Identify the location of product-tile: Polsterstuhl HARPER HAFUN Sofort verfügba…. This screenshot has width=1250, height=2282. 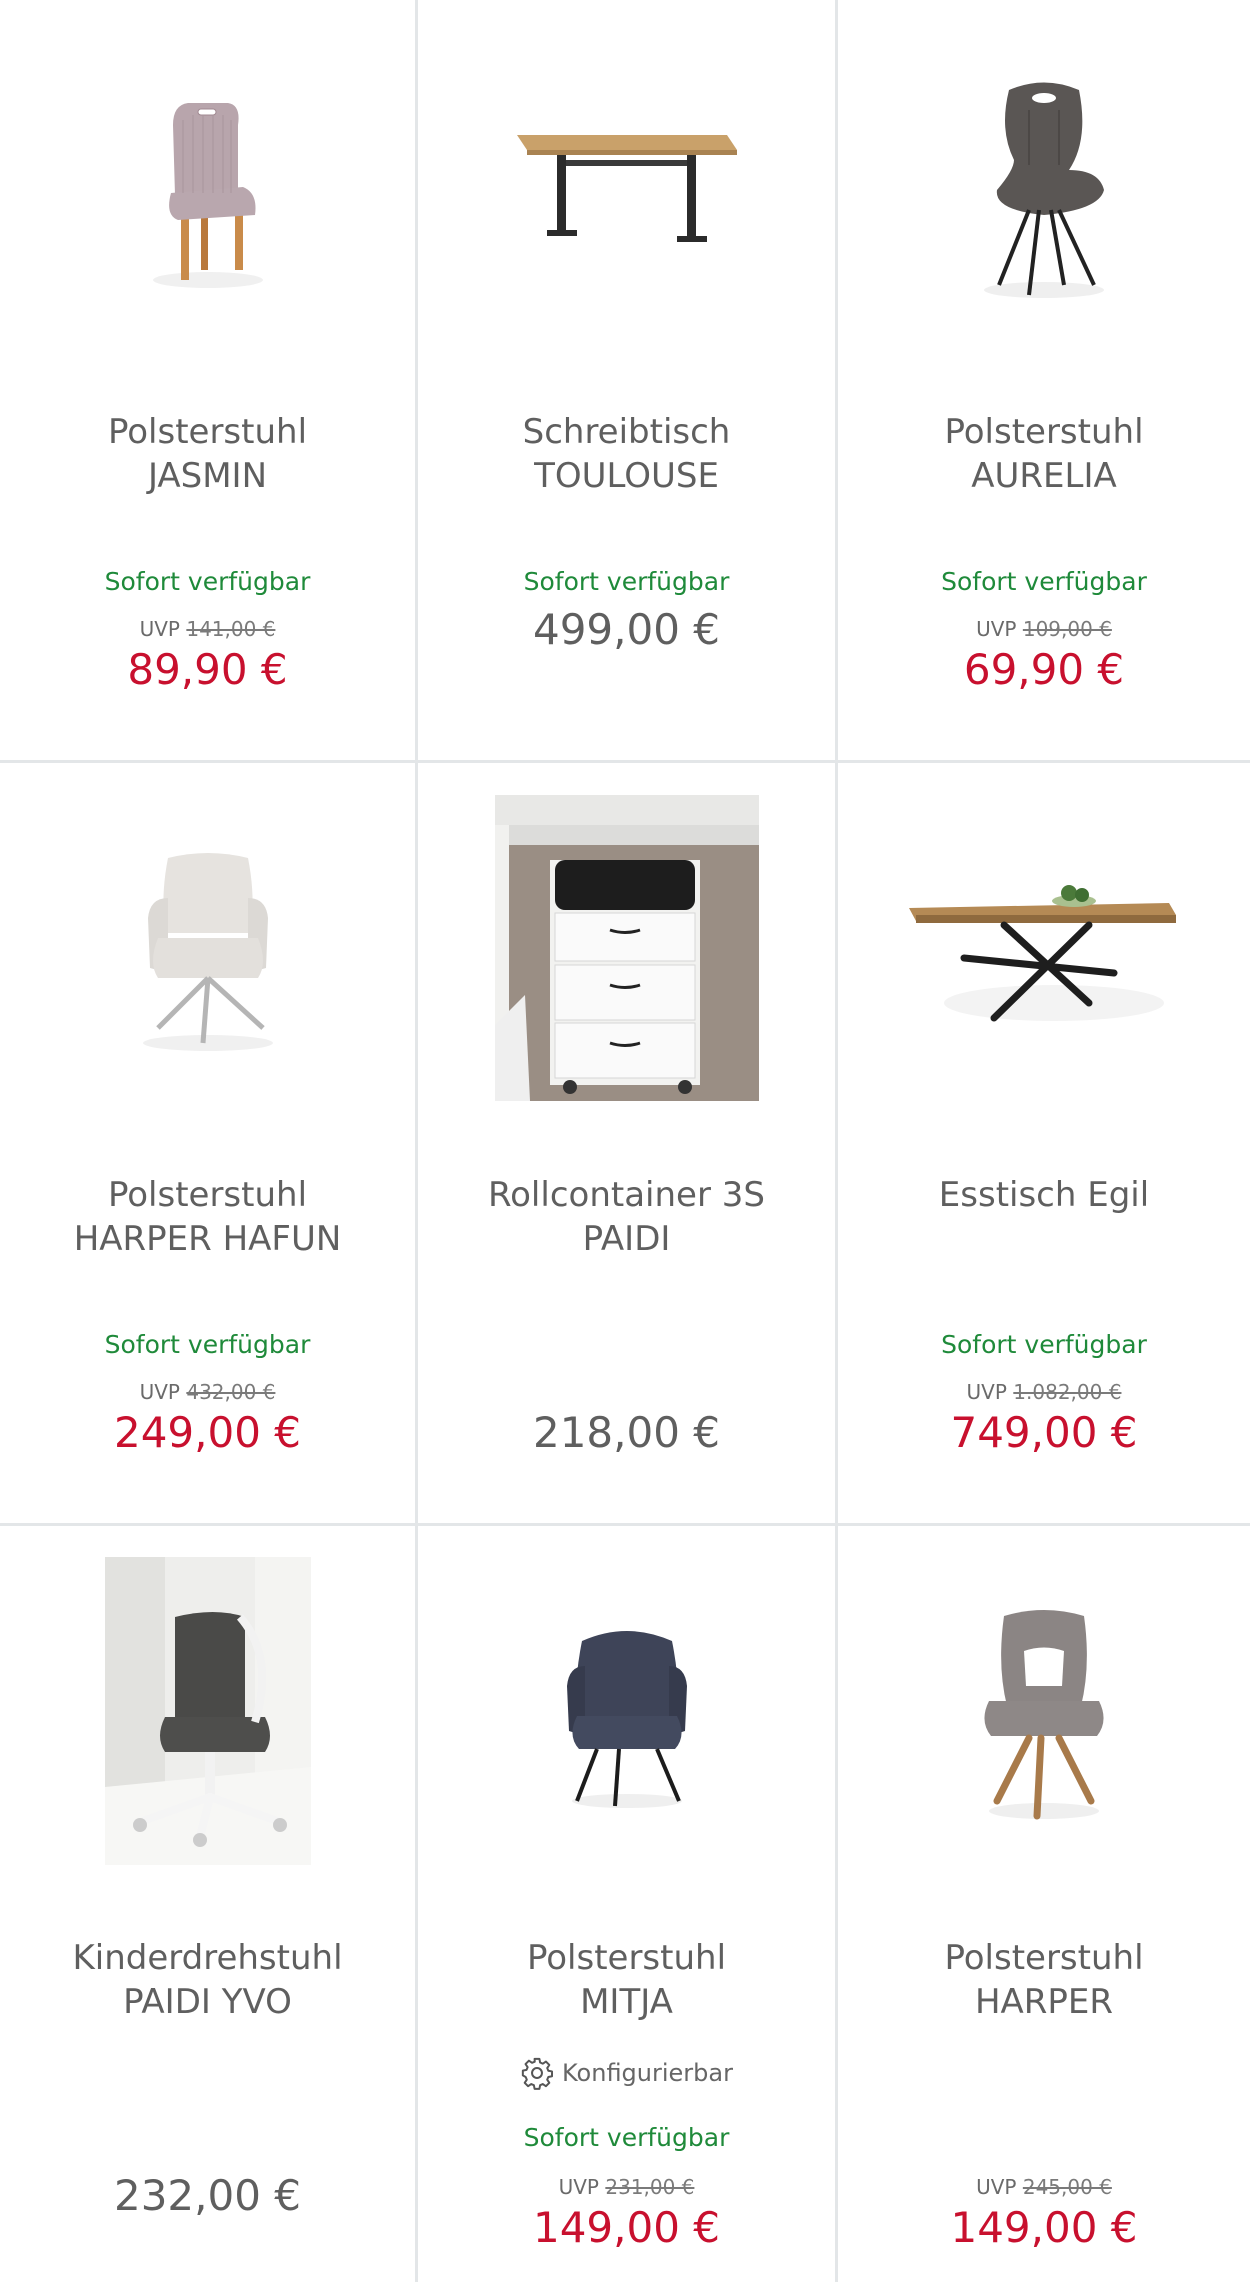
(209, 1144).